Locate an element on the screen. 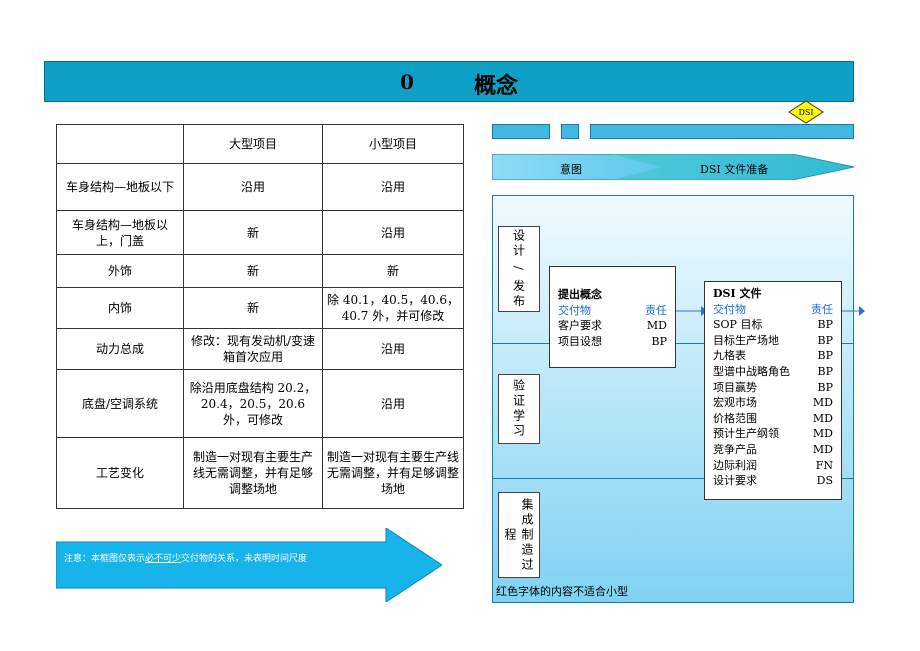 The width and height of the screenshot is (920, 651). deliverable: 客户要求 is located at coordinates (580, 326).